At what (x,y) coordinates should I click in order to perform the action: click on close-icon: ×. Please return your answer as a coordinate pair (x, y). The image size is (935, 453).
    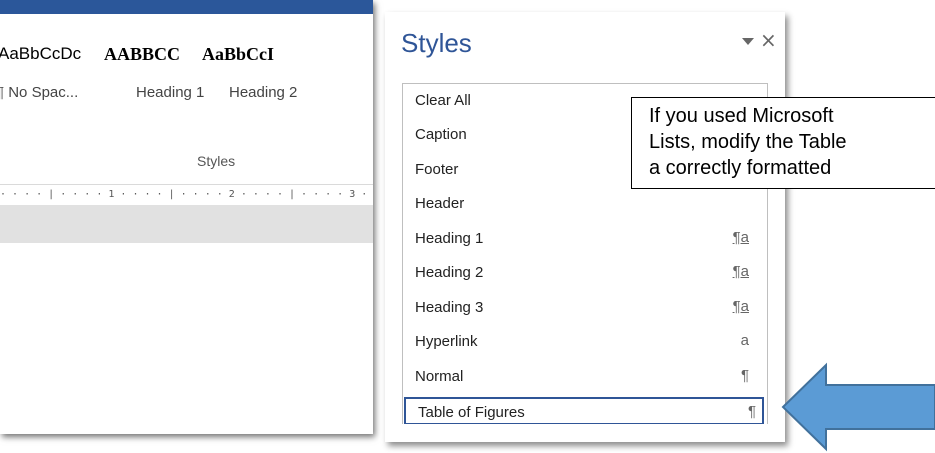
    Looking at the image, I should click on (768, 40).